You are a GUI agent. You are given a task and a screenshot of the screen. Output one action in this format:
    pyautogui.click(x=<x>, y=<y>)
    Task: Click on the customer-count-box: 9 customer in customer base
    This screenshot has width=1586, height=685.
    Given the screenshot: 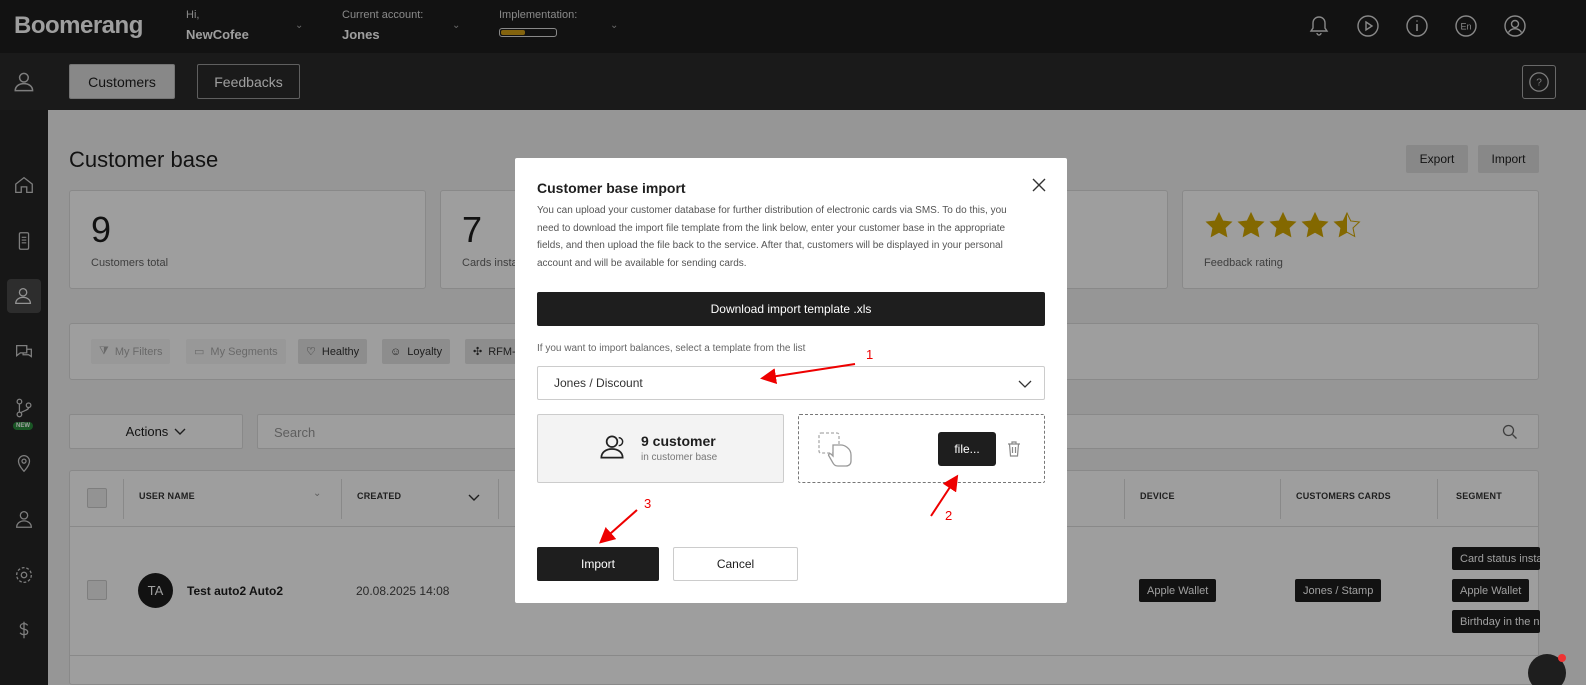 What is the action you would take?
    pyautogui.click(x=660, y=448)
    